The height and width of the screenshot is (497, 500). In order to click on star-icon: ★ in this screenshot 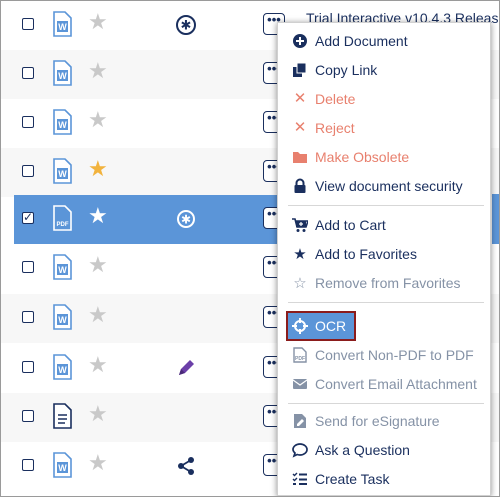, I will do `click(300, 254)`.